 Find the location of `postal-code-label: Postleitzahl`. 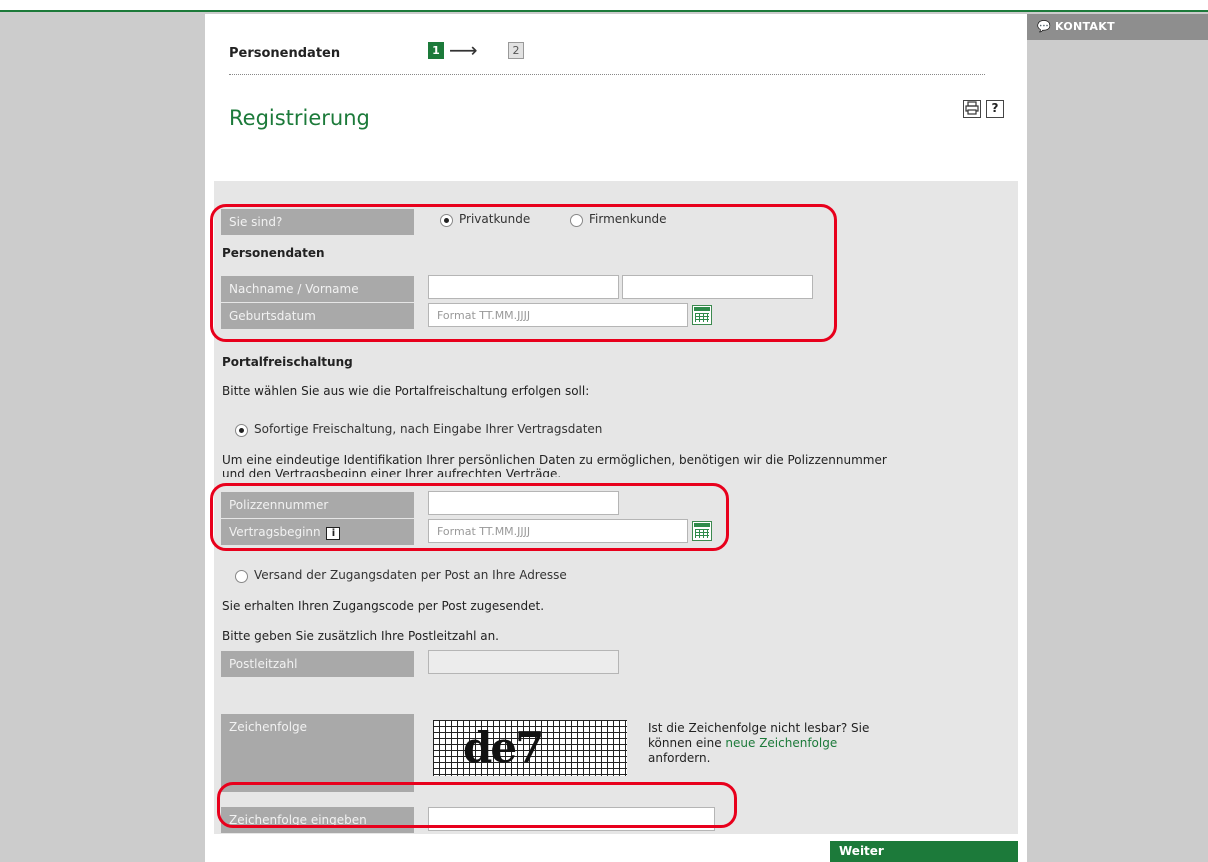

postal-code-label: Postleitzahl is located at coordinates (317, 664).